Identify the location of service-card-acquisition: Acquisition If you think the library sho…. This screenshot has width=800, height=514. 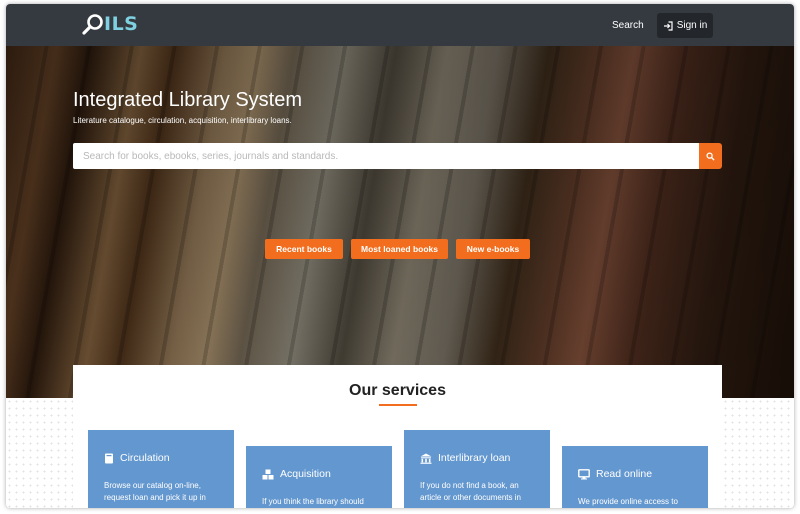
(319, 477).